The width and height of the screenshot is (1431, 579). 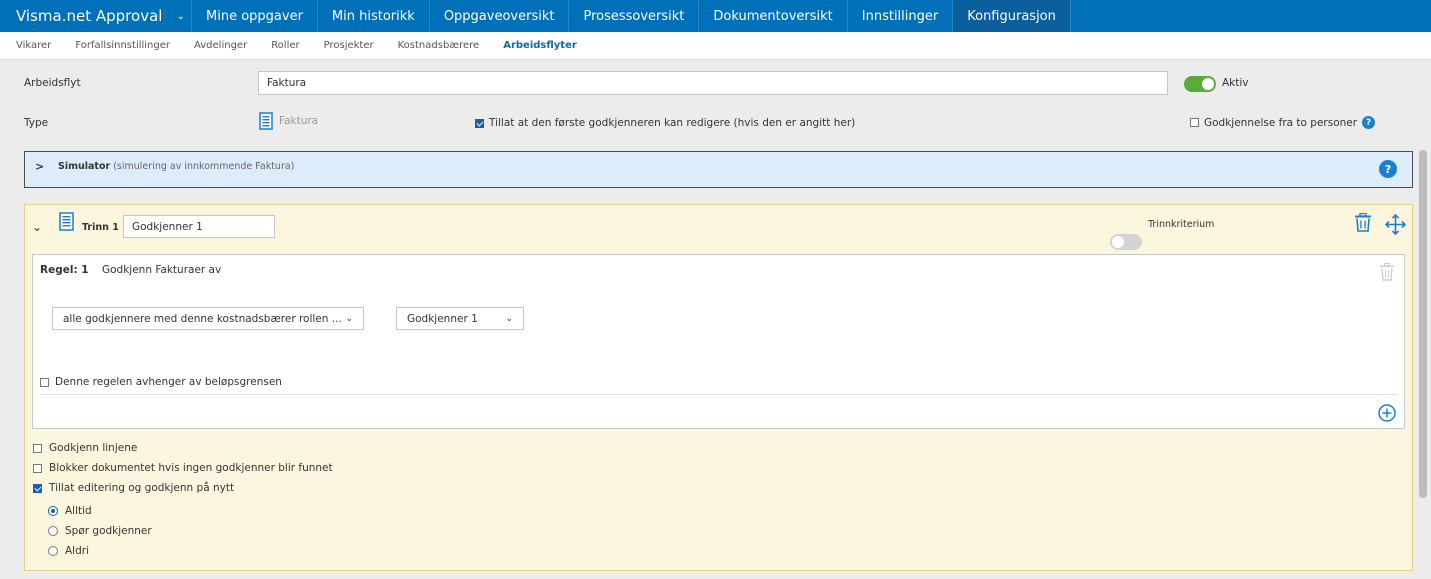 I want to click on subnav-roller: Roller, so click(x=285, y=45).